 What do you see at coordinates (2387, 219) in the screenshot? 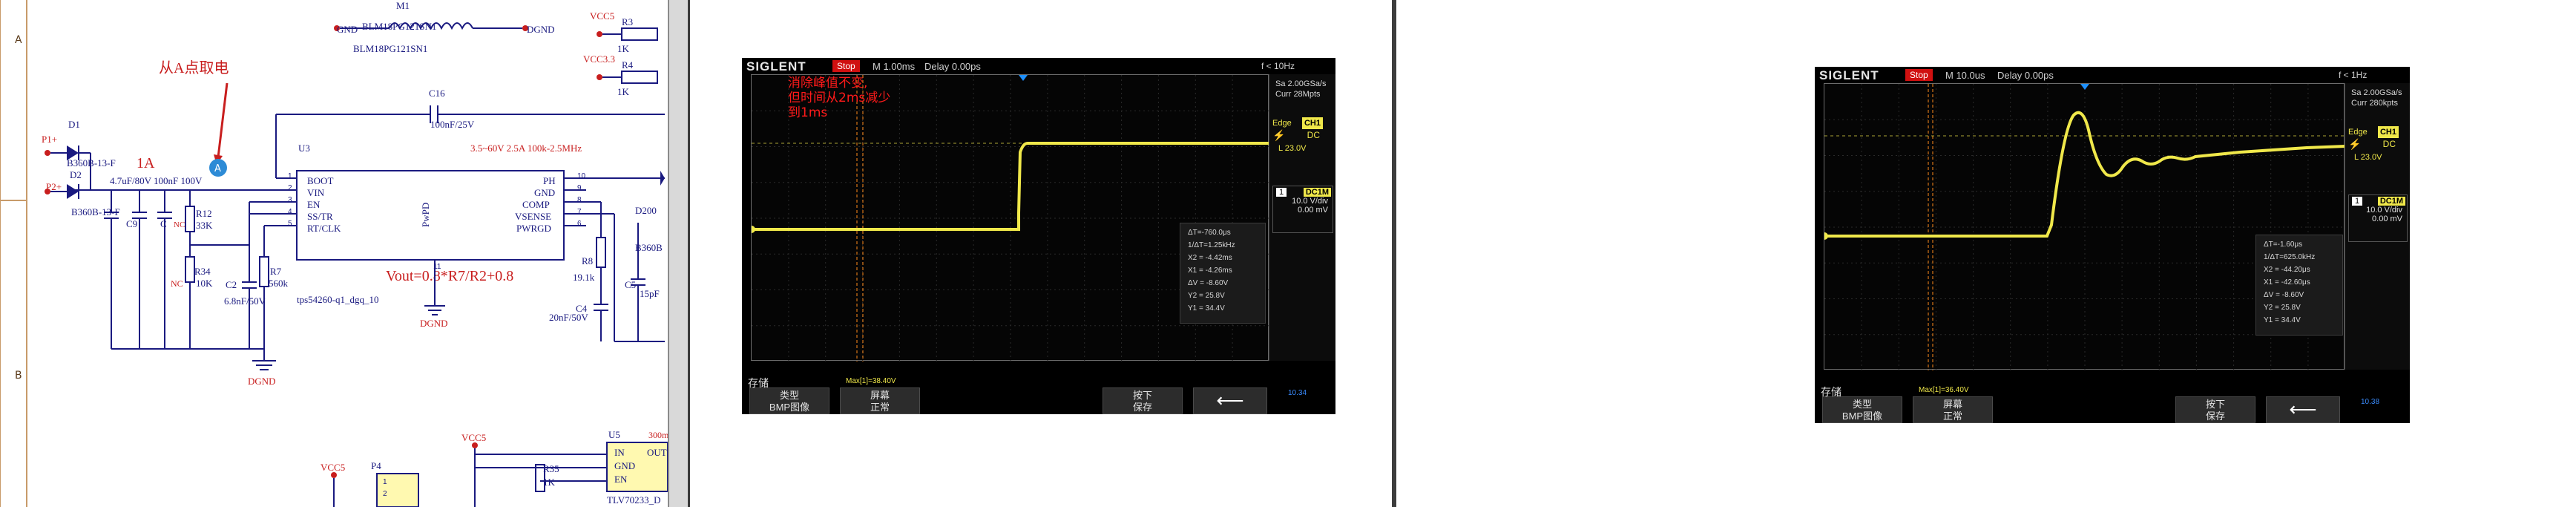
I see `channel-offset: 0.00 mV` at bounding box center [2387, 219].